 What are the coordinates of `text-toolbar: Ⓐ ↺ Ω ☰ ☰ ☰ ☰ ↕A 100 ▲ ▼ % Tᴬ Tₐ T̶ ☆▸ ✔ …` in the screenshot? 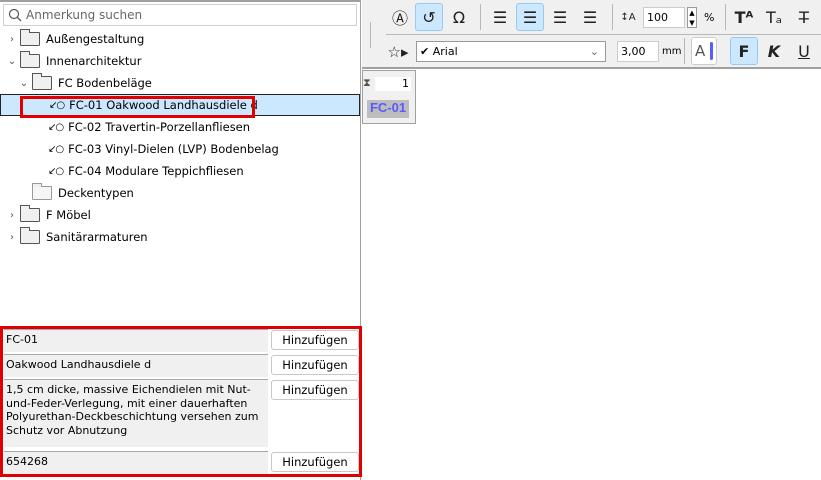 It's located at (591, 34).